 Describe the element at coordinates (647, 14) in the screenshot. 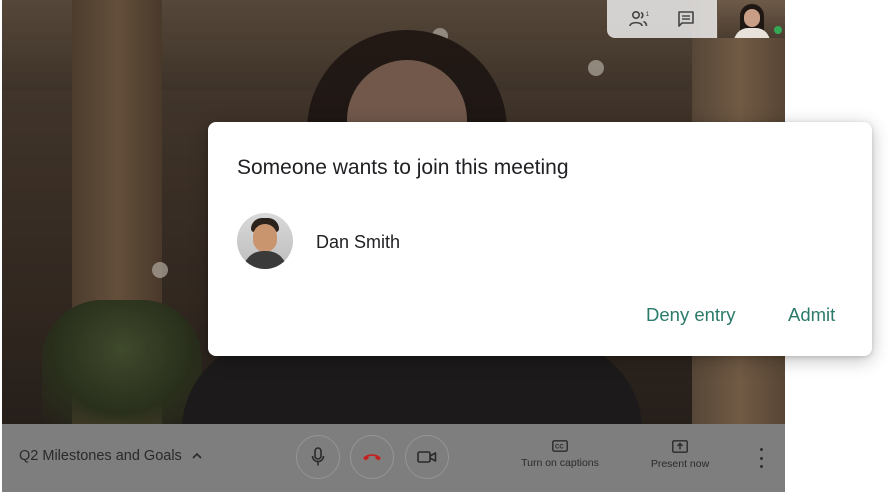

I see `people-count: 1` at that location.